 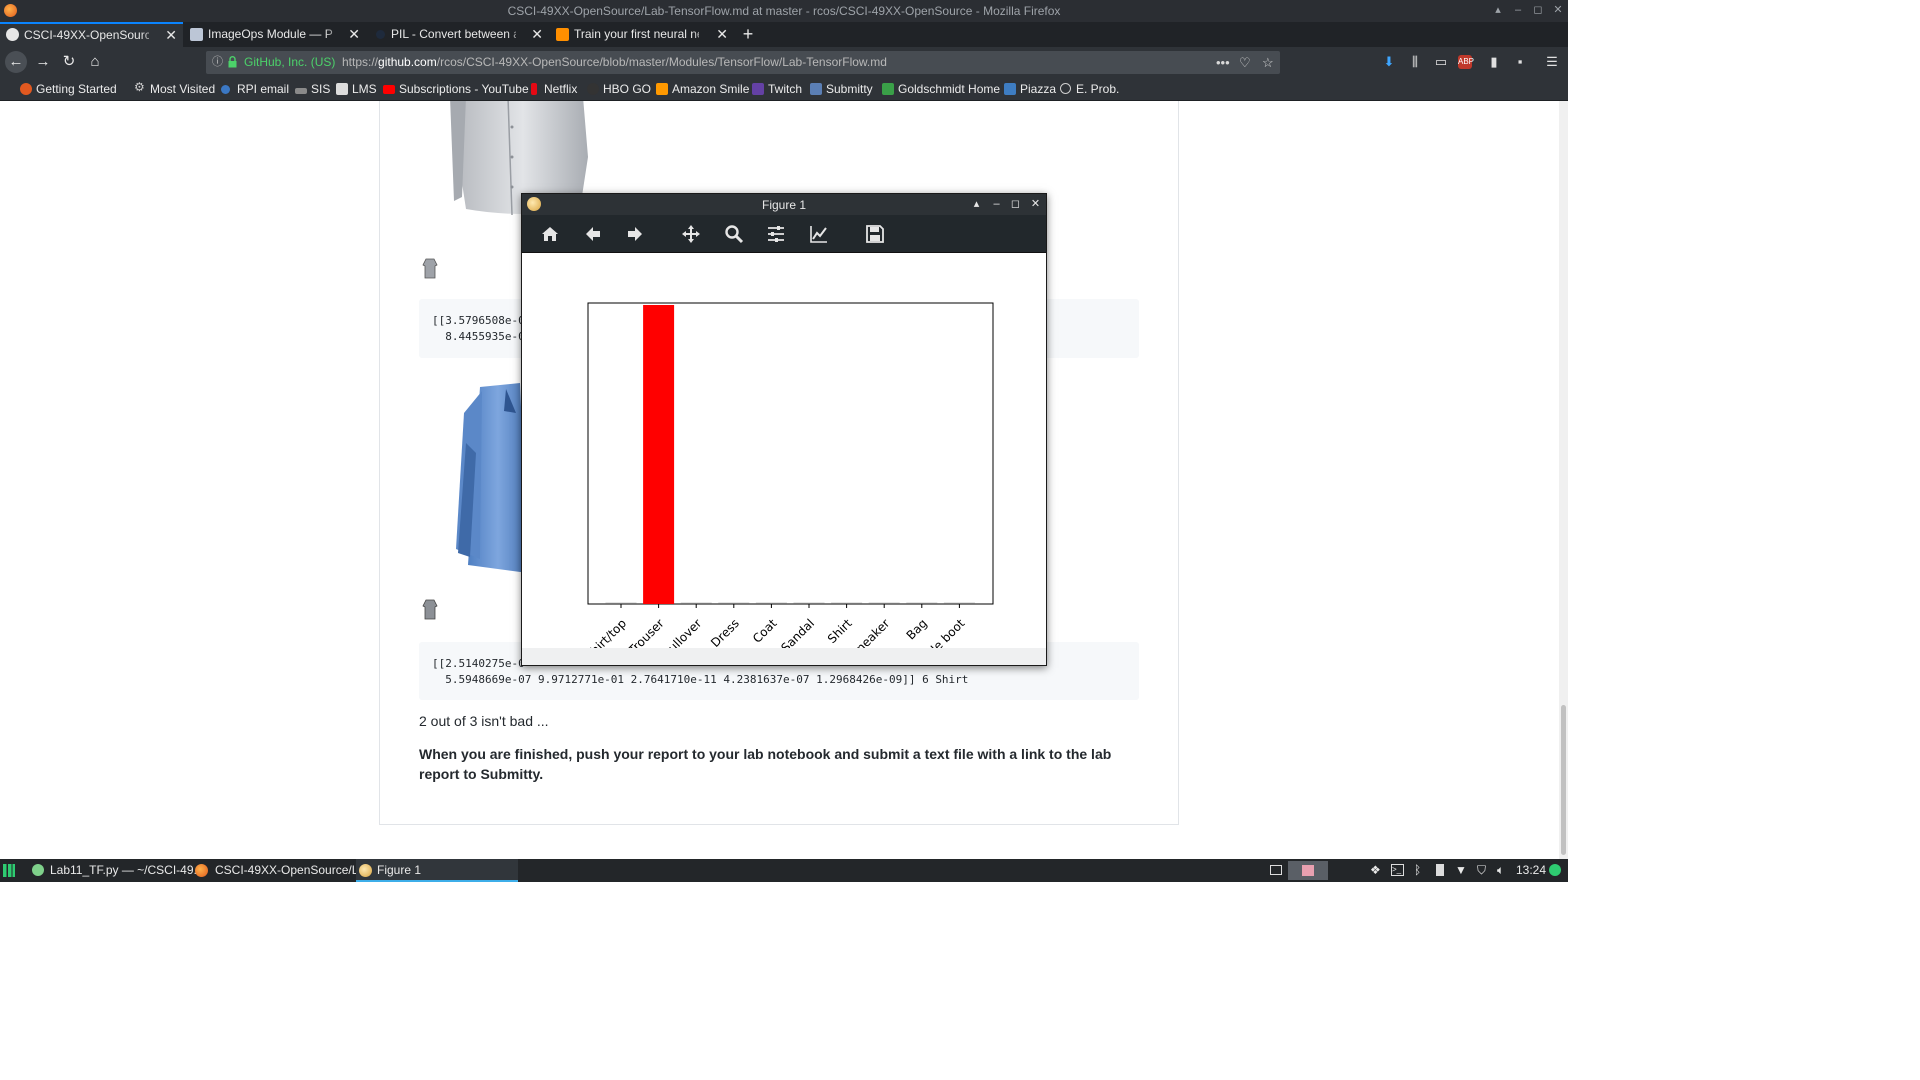 What do you see at coordinates (819, 234) in the screenshot?
I see `edit-axes-icon` at bounding box center [819, 234].